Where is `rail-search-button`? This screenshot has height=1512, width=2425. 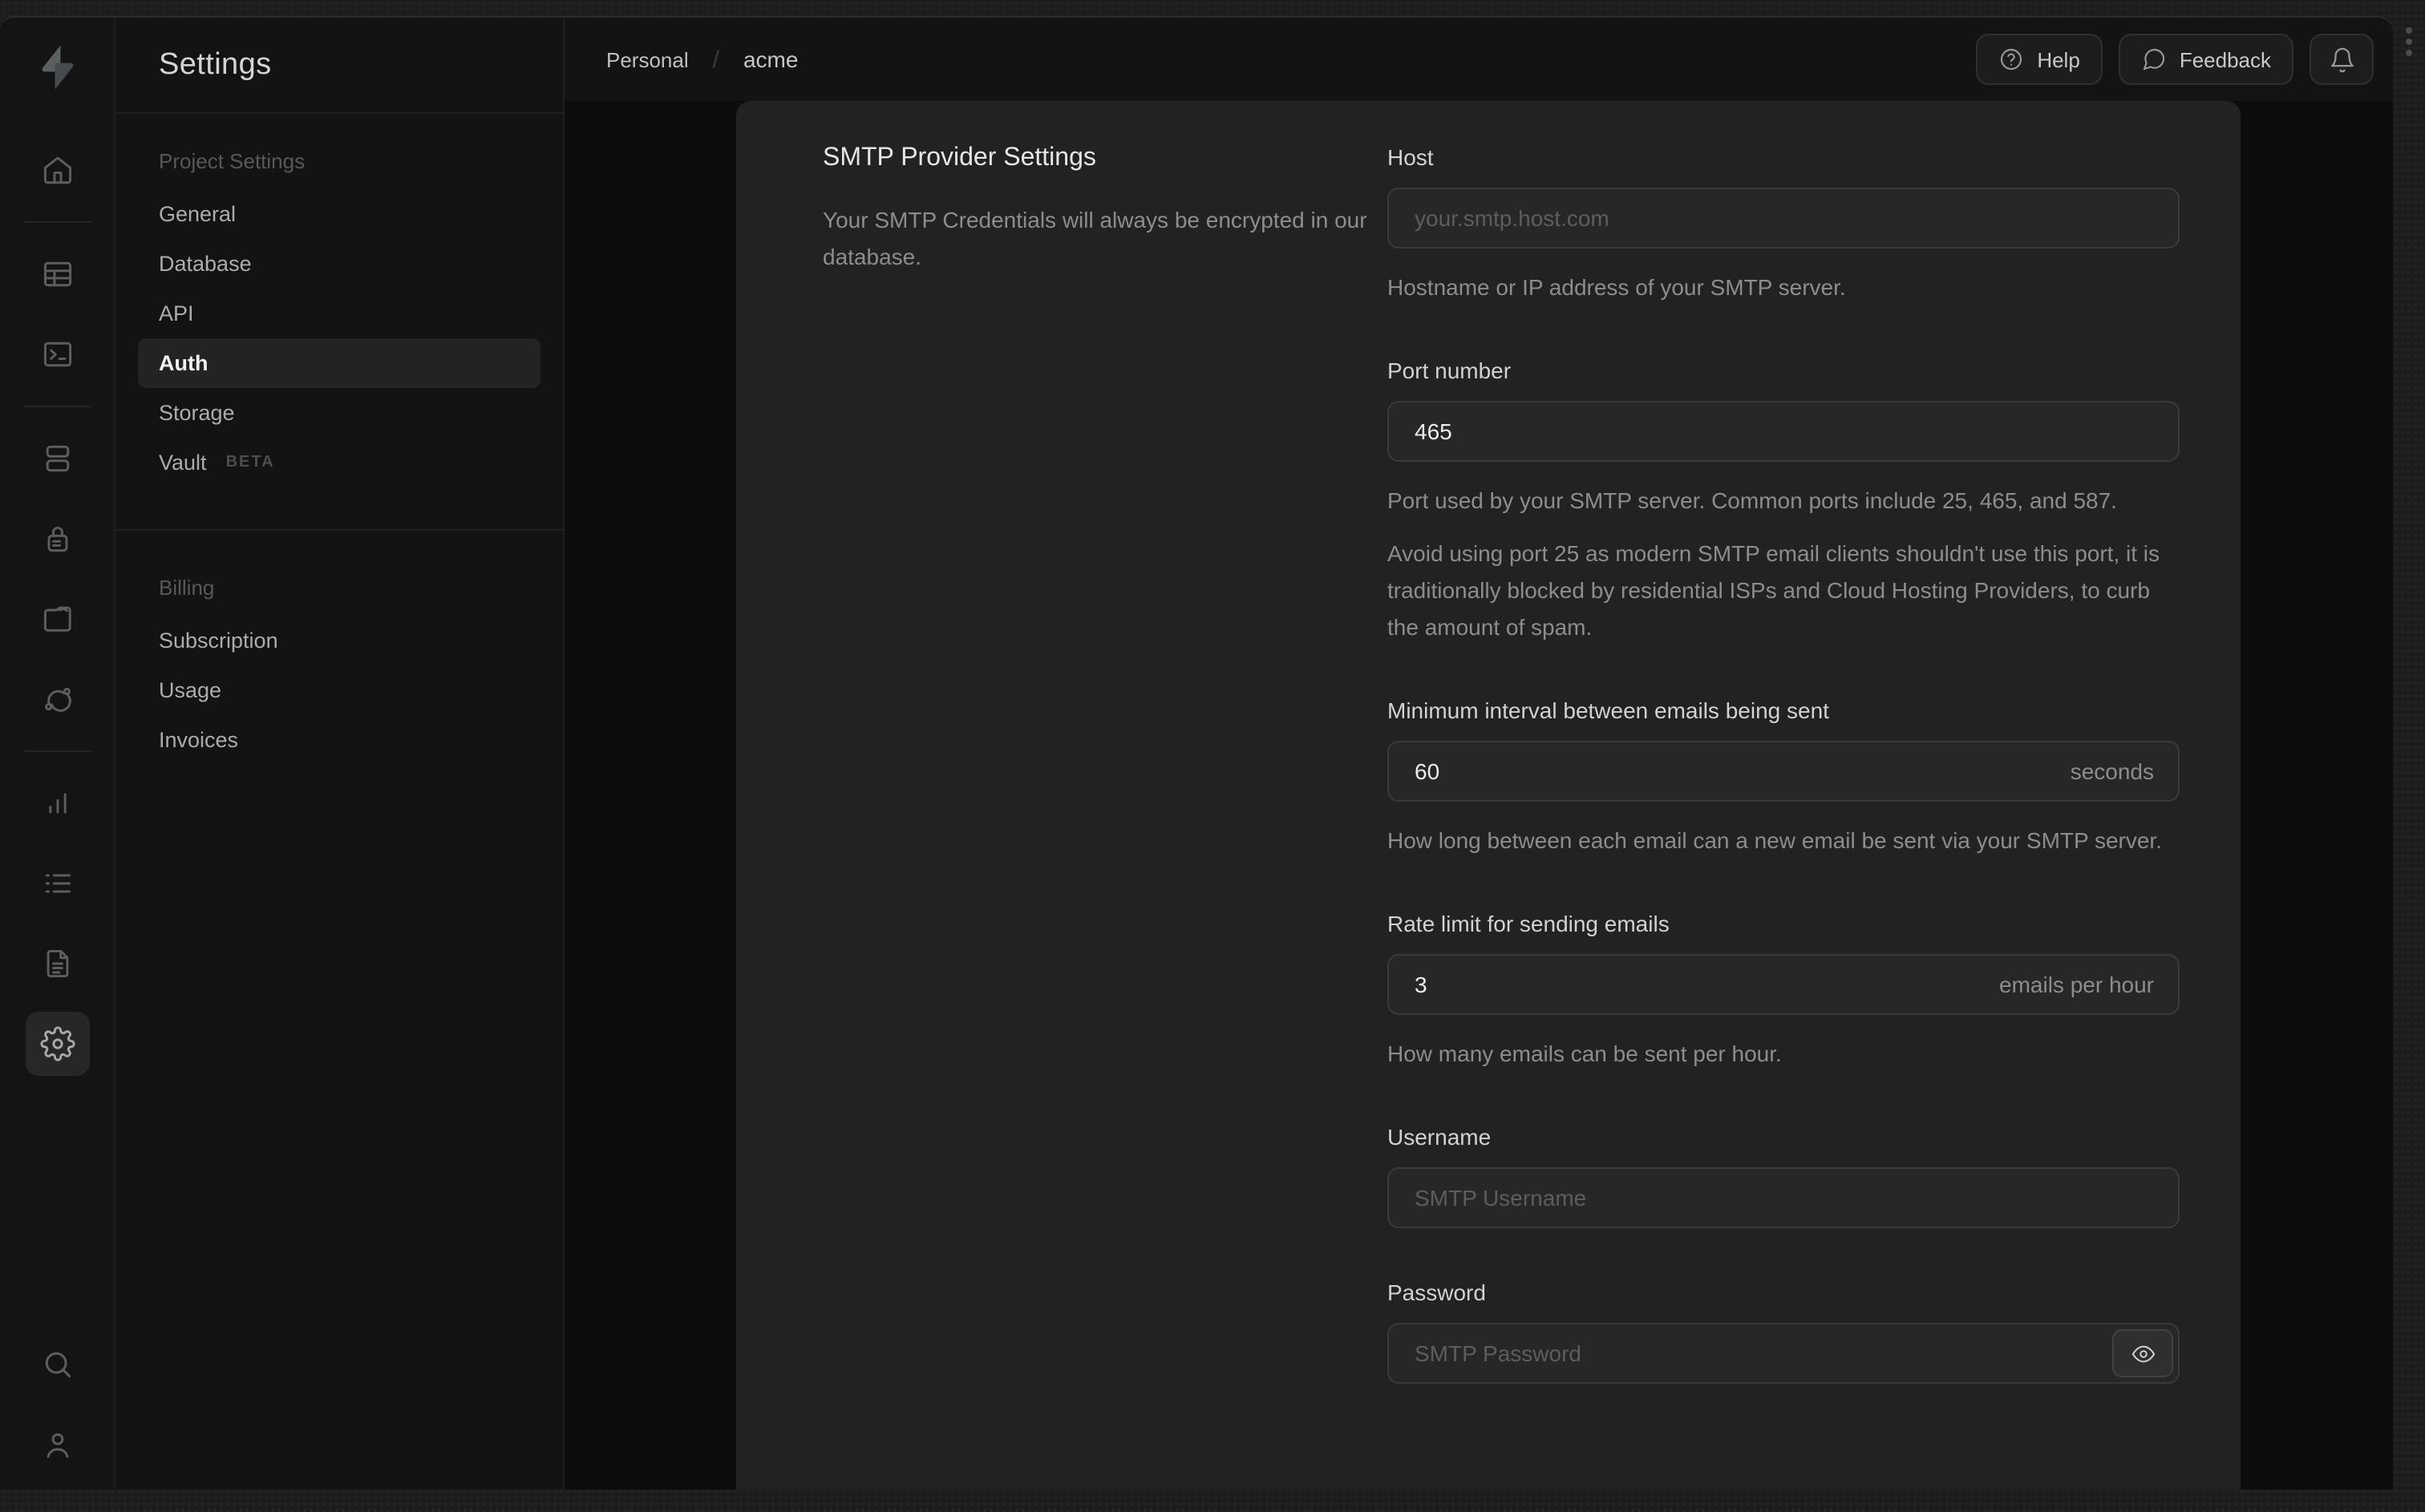
rail-search-button is located at coordinates (57, 1364).